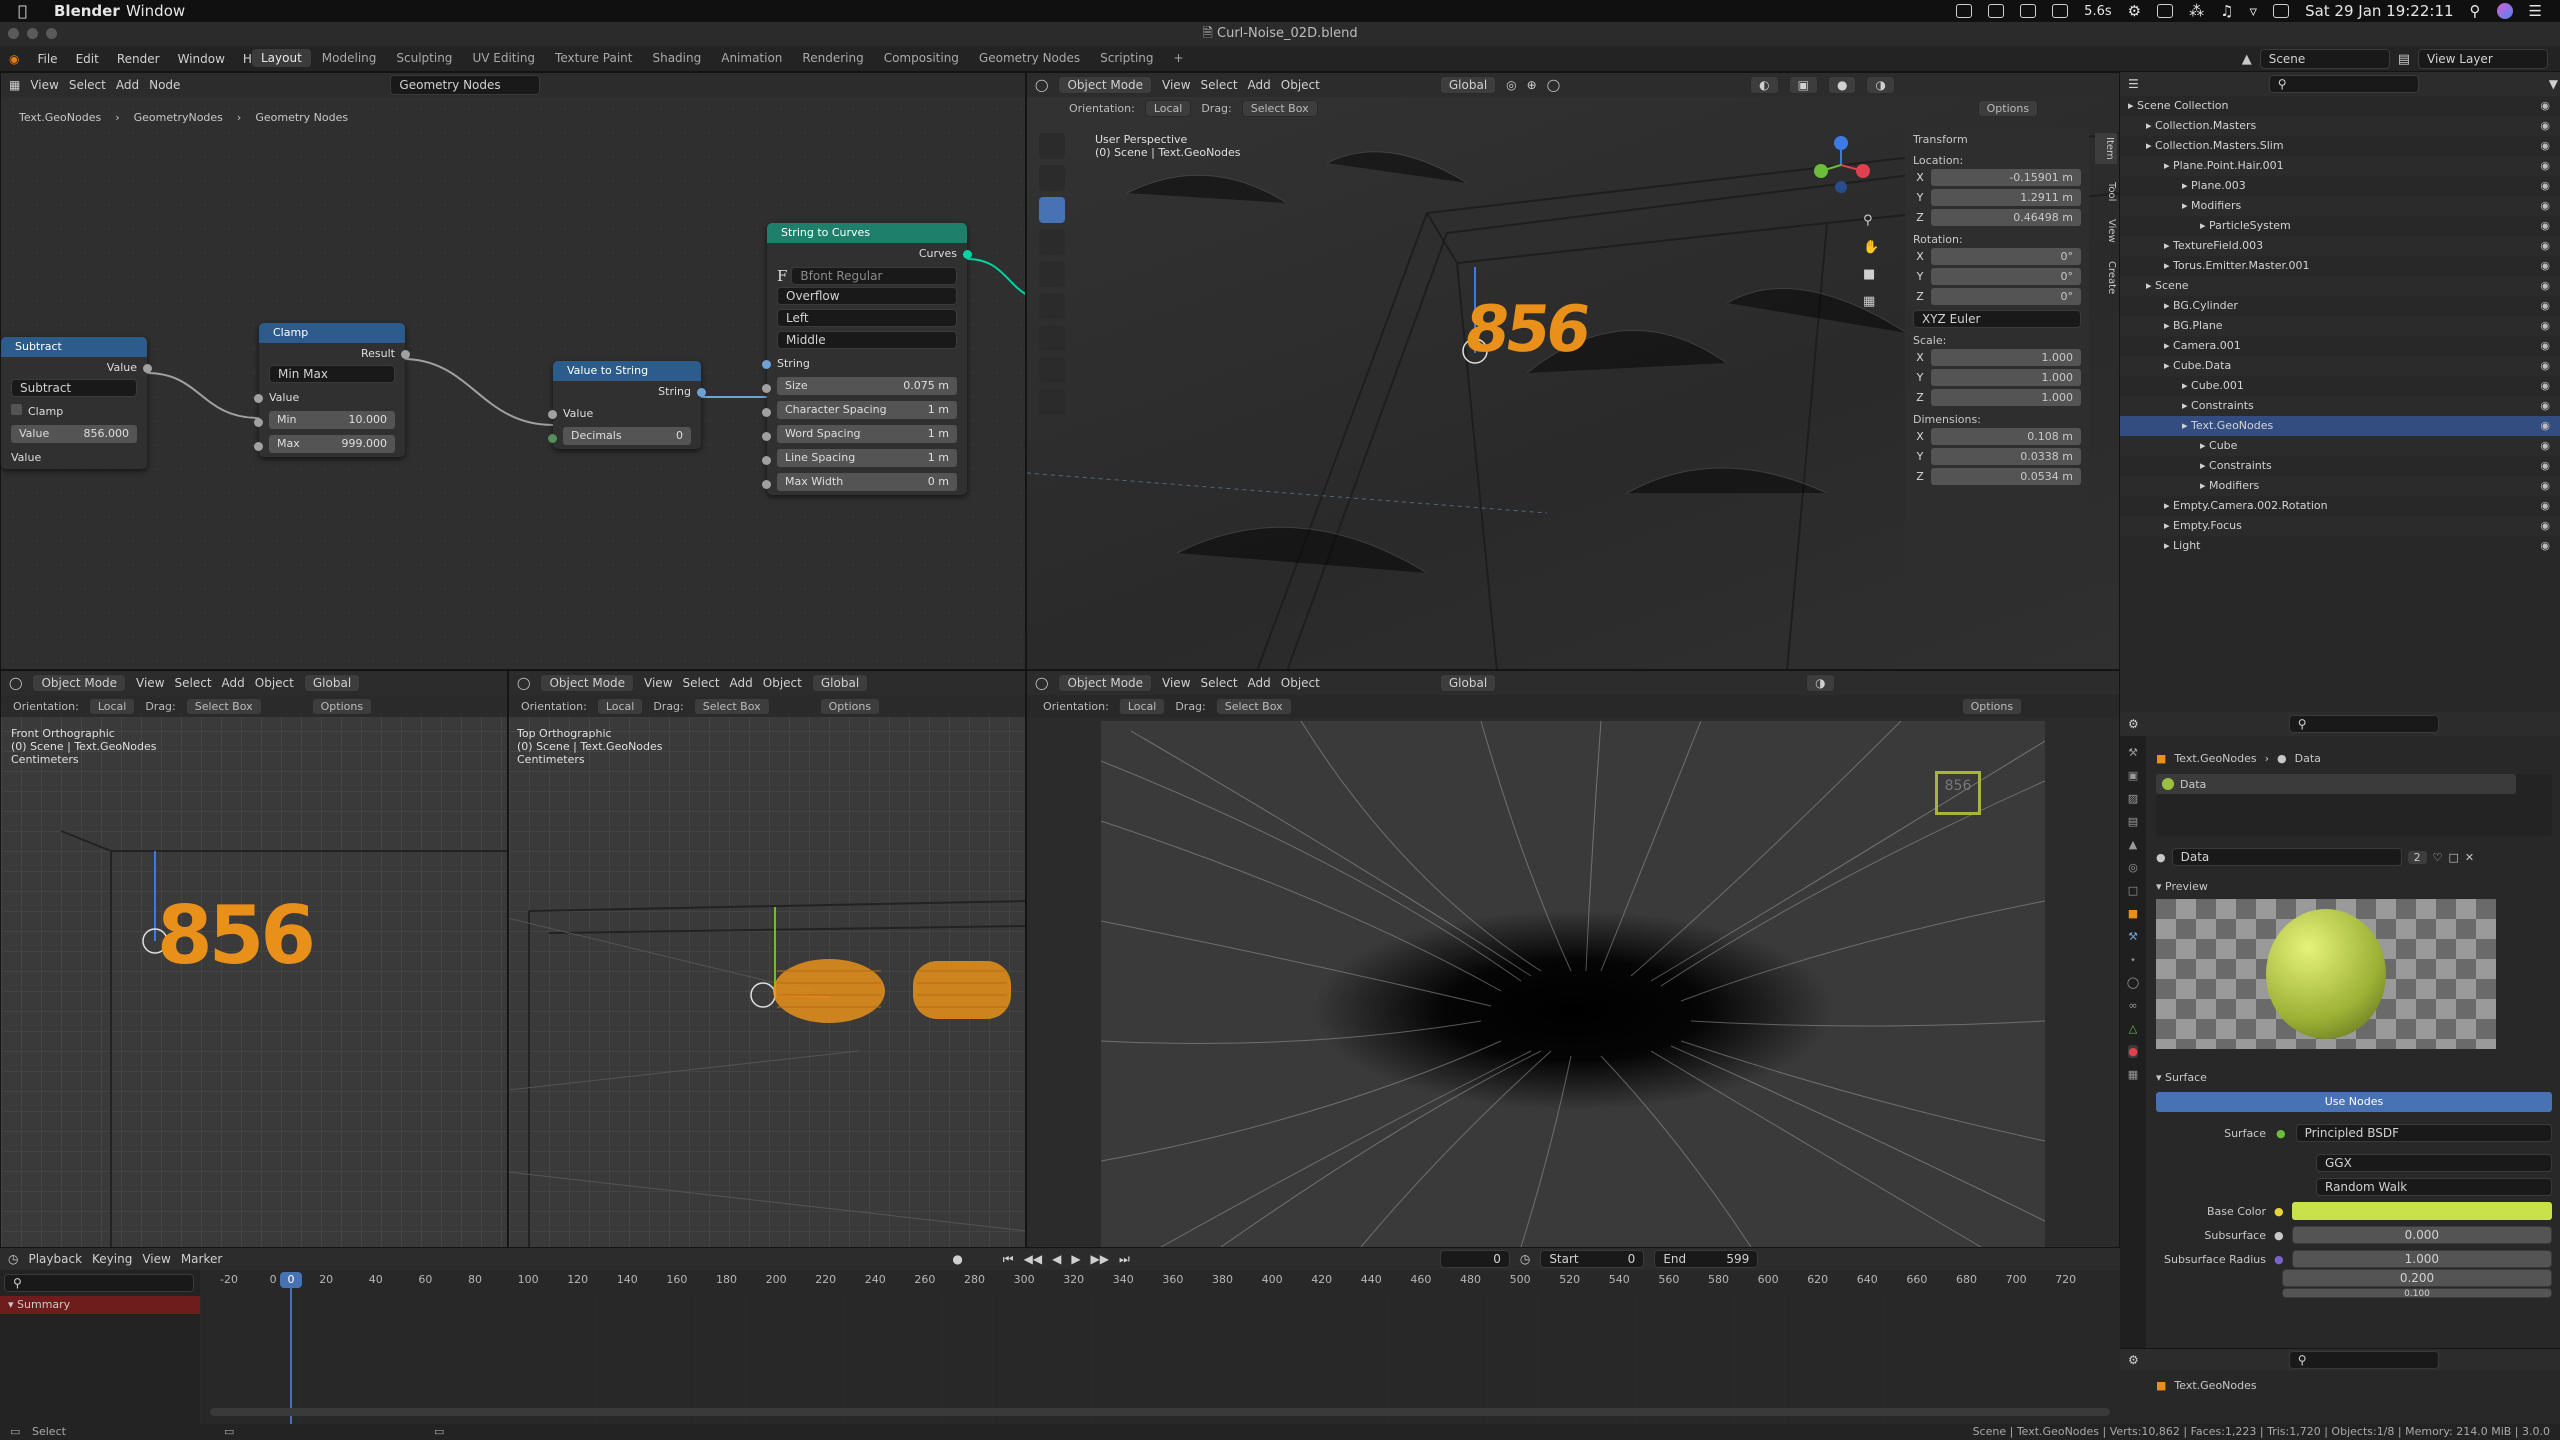  What do you see at coordinates (2133, 798) in the screenshot?
I see `output-tab-icon: ▨` at bounding box center [2133, 798].